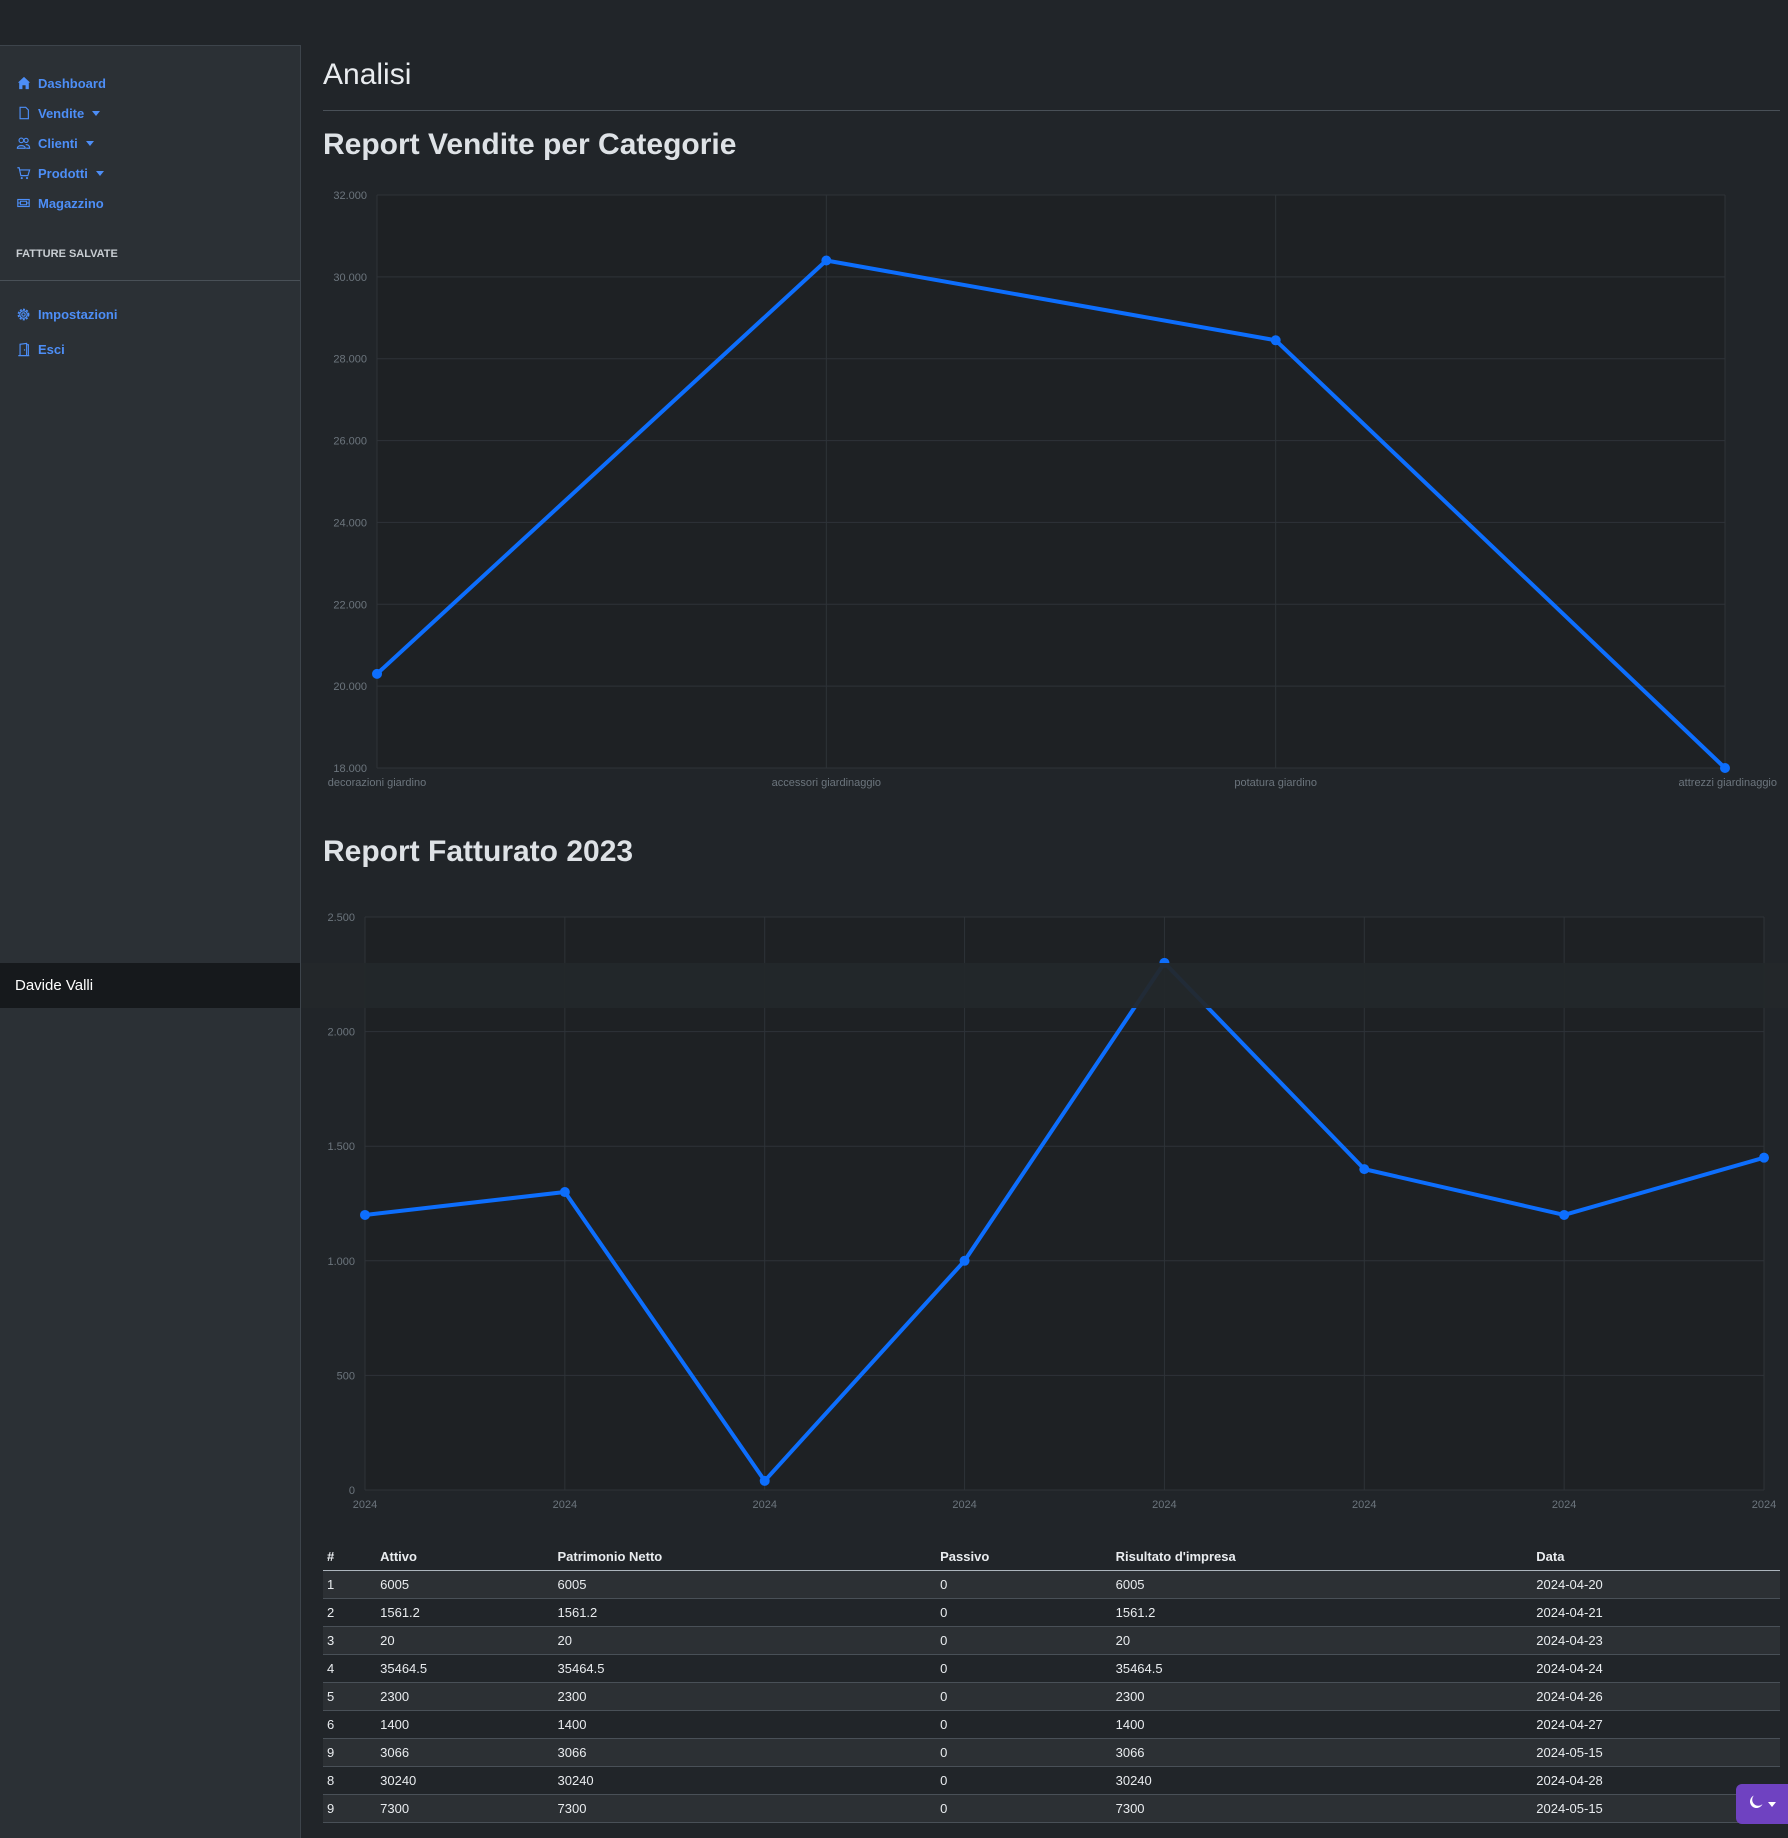 The height and width of the screenshot is (1838, 1788). What do you see at coordinates (346, 1376) in the screenshot?
I see `y-tick-label: 500` at bounding box center [346, 1376].